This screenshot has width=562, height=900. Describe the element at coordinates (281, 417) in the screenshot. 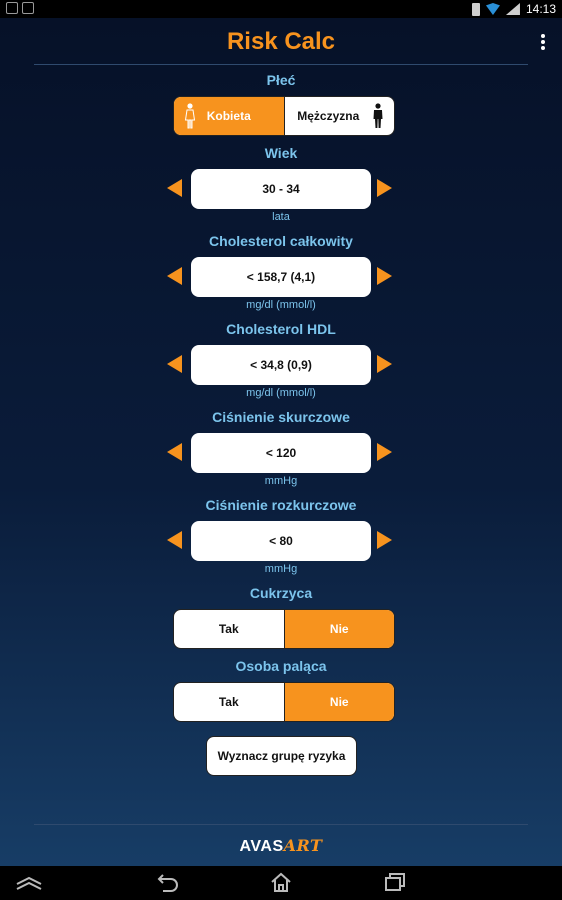

I see `systolic-label: Ciśnienie skurczowe` at that location.